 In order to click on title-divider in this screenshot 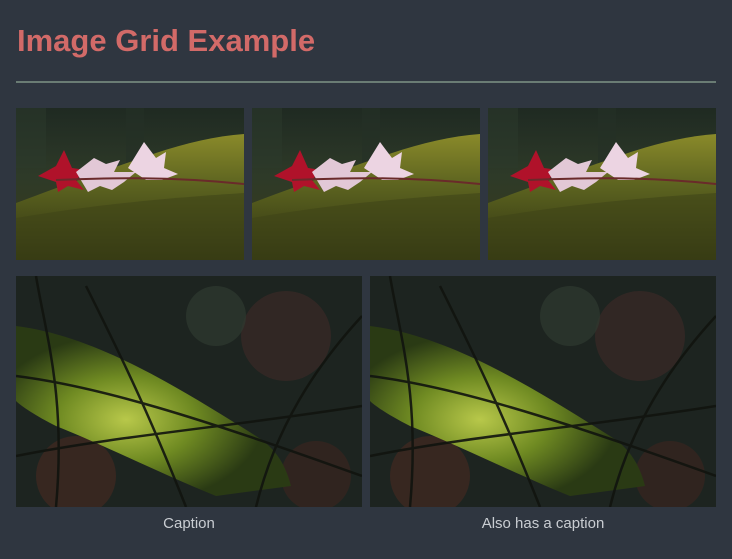, I will do `click(366, 82)`.